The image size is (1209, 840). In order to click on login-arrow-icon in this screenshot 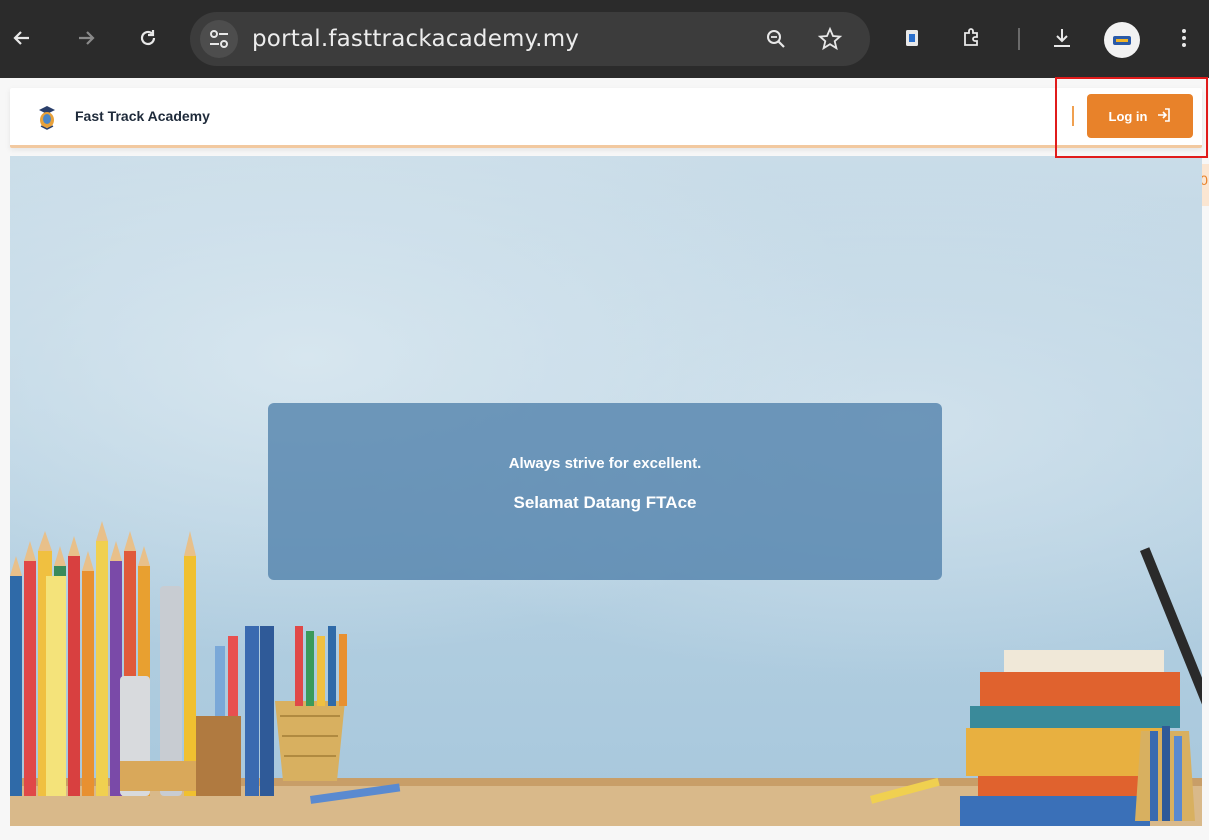, I will do `click(1164, 116)`.